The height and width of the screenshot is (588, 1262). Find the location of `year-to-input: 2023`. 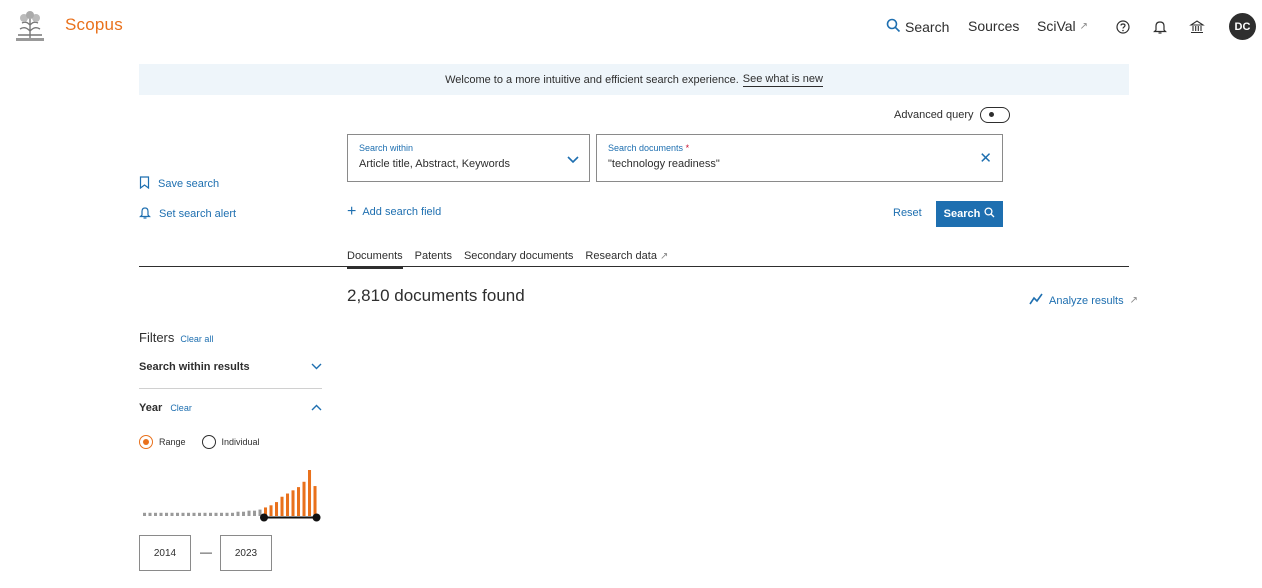

year-to-input: 2023 is located at coordinates (246, 553).